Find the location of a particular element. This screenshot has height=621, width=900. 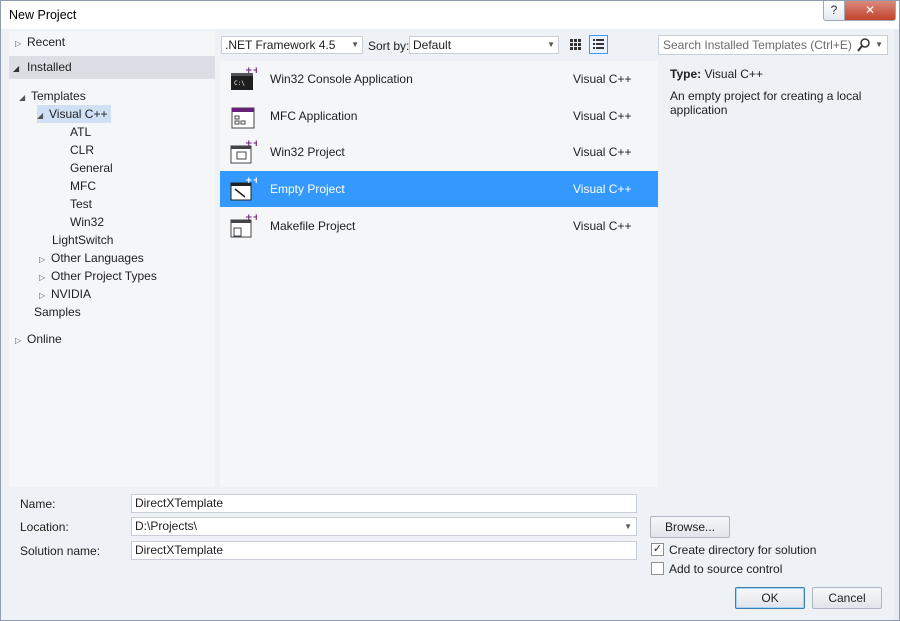

tree-item-samples: Samples is located at coordinates (57, 312).